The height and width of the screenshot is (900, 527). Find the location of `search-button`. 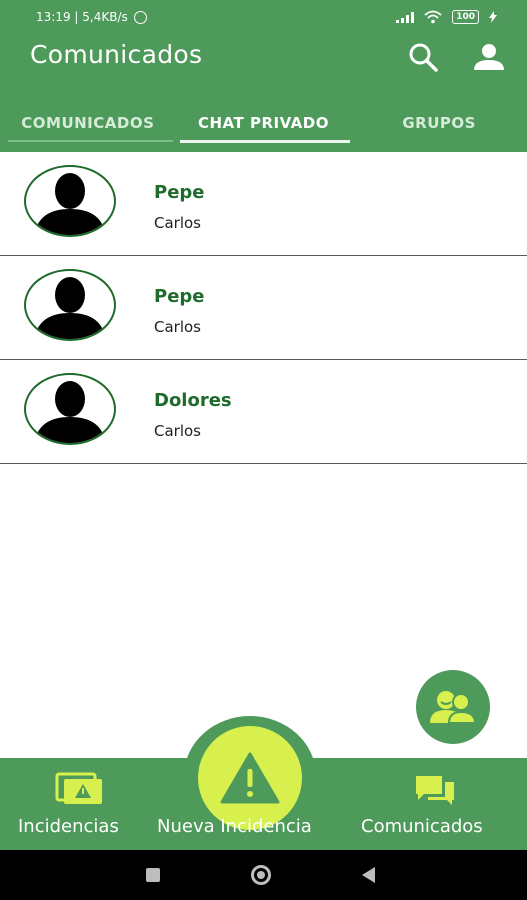

search-button is located at coordinates (423, 58).